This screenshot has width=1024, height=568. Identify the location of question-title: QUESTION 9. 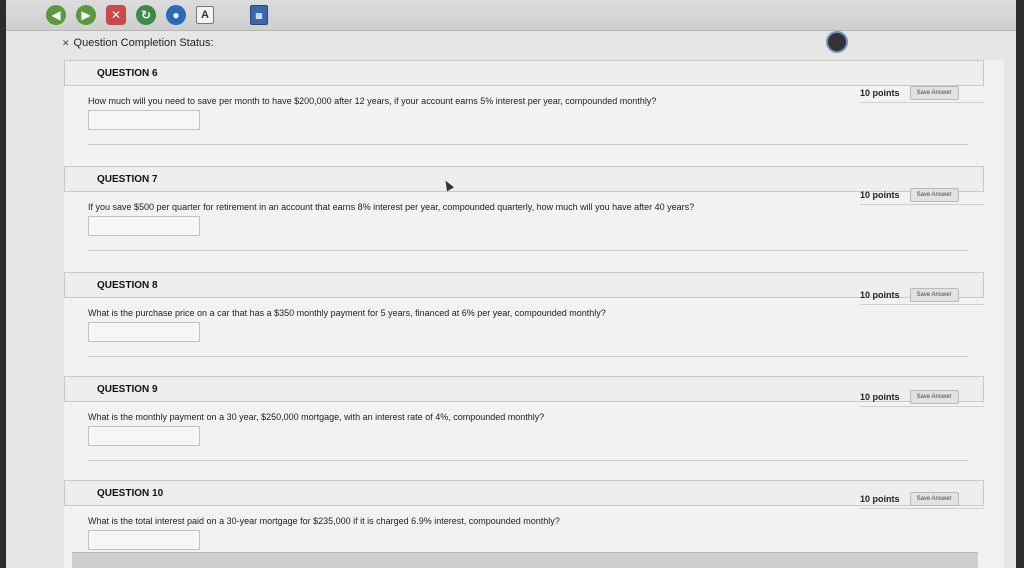
(127, 389).